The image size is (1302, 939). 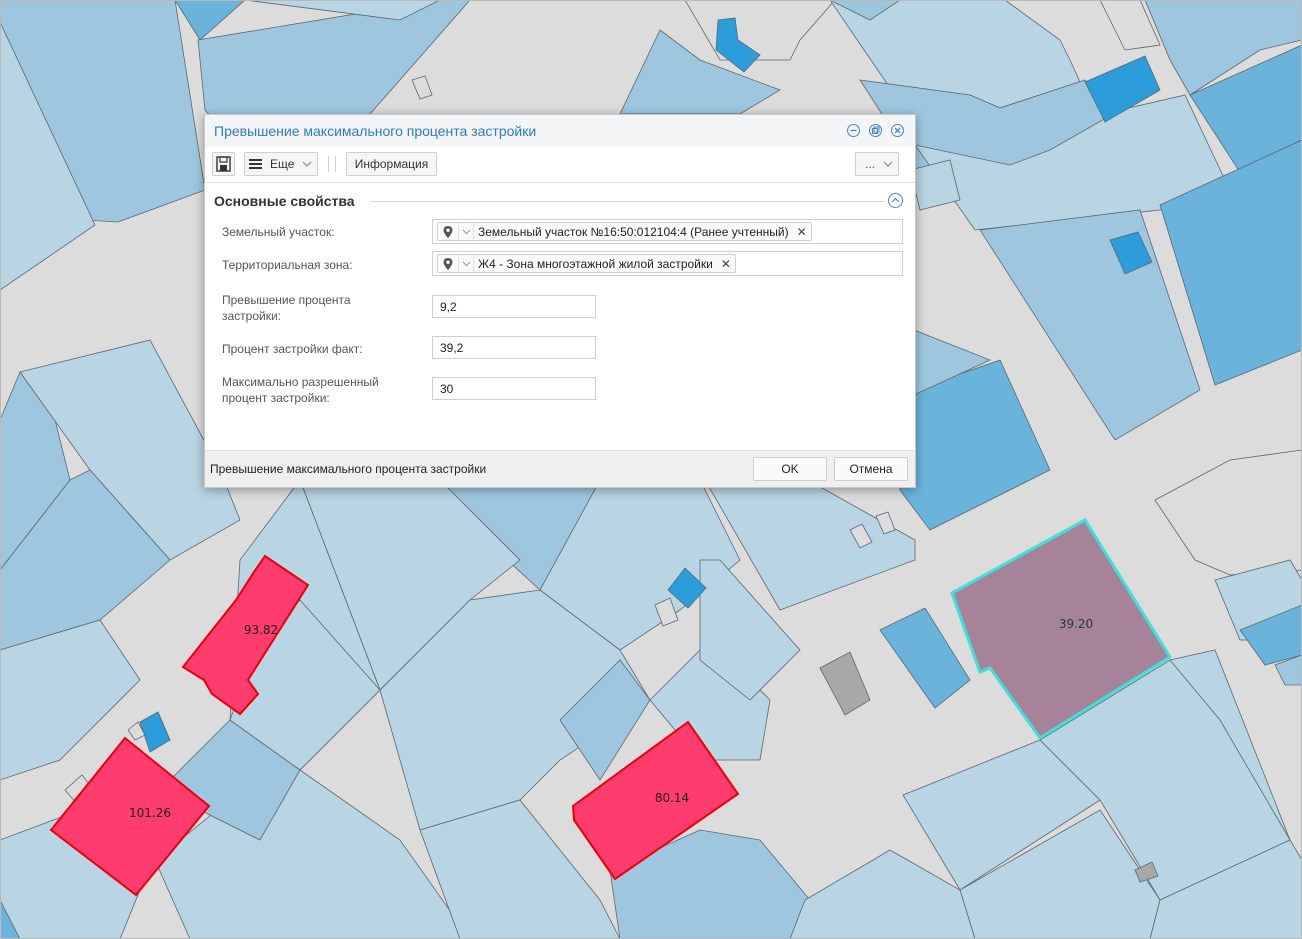 I want to click on chevron-up-icon, so click(x=895, y=200).